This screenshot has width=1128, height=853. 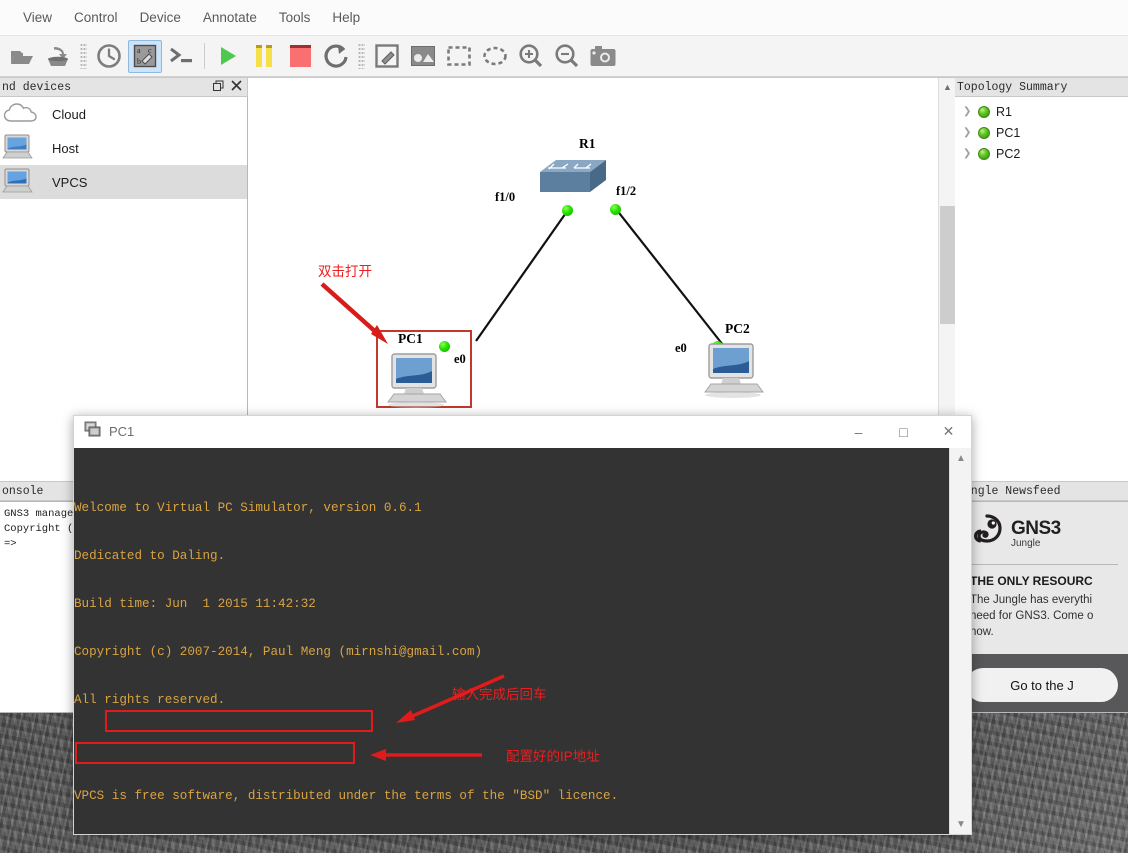 I want to click on start-all-icon, so click(x=228, y=56).